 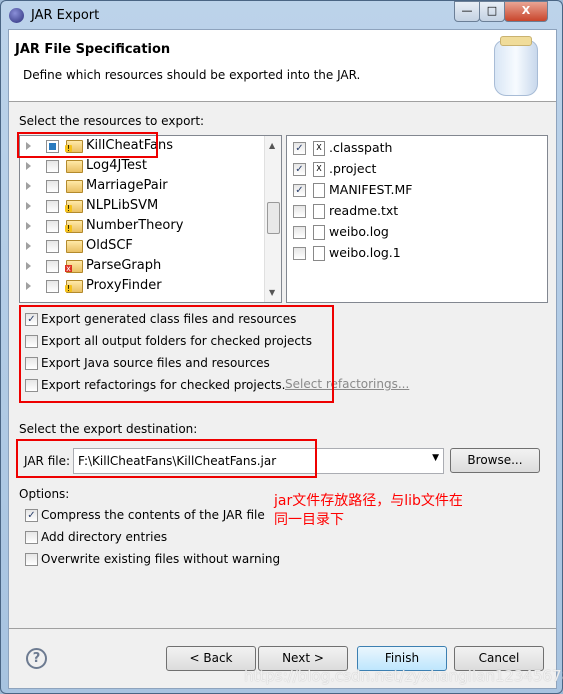 What do you see at coordinates (124, 285) in the screenshot?
I see `project-name: ProxyFinder` at bounding box center [124, 285].